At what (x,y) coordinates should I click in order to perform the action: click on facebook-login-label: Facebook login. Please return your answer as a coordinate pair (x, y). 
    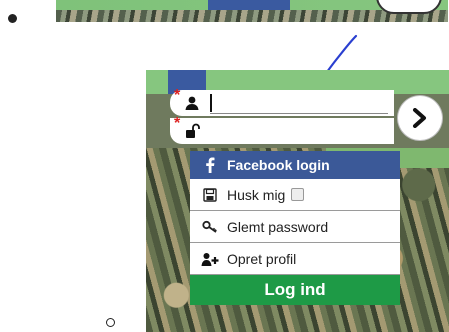
    Looking at the image, I should click on (278, 165).